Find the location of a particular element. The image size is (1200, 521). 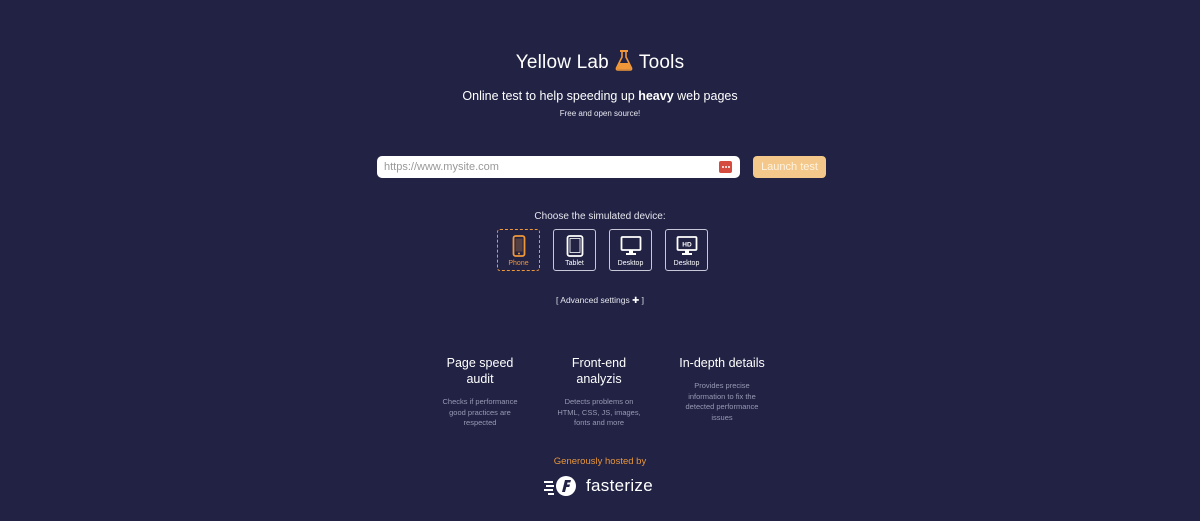

device-option-phone: Phone is located at coordinates (518, 250).